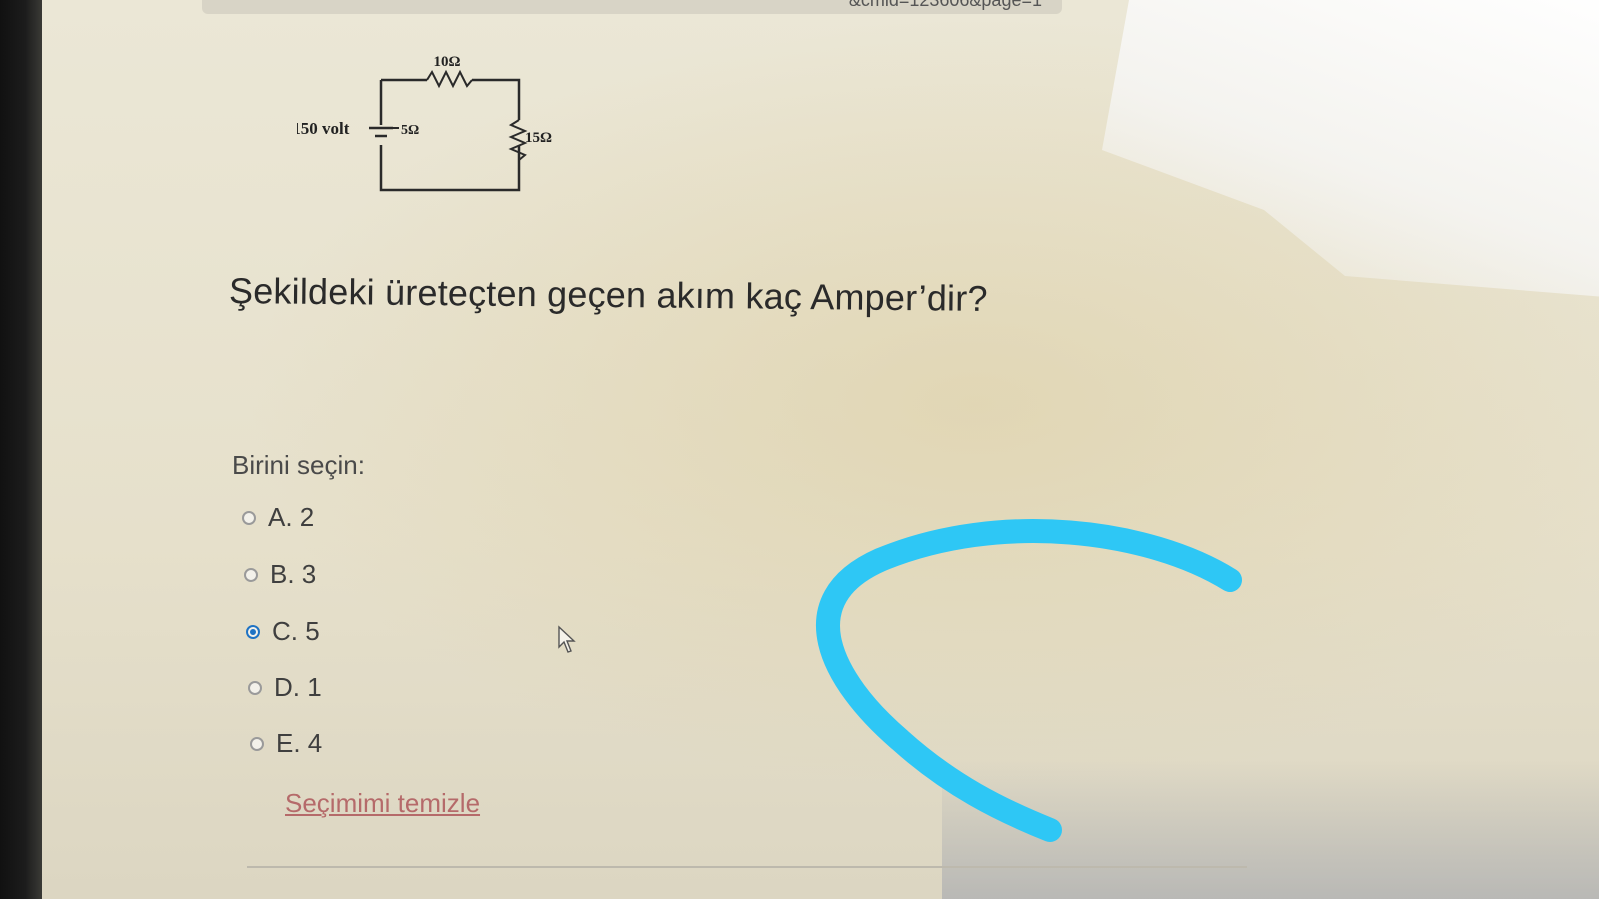 The width and height of the screenshot is (1599, 899). What do you see at coordinates (253, 631) in the screenshot?
I see `radio-button-selected` at bounding box center [253, 631].